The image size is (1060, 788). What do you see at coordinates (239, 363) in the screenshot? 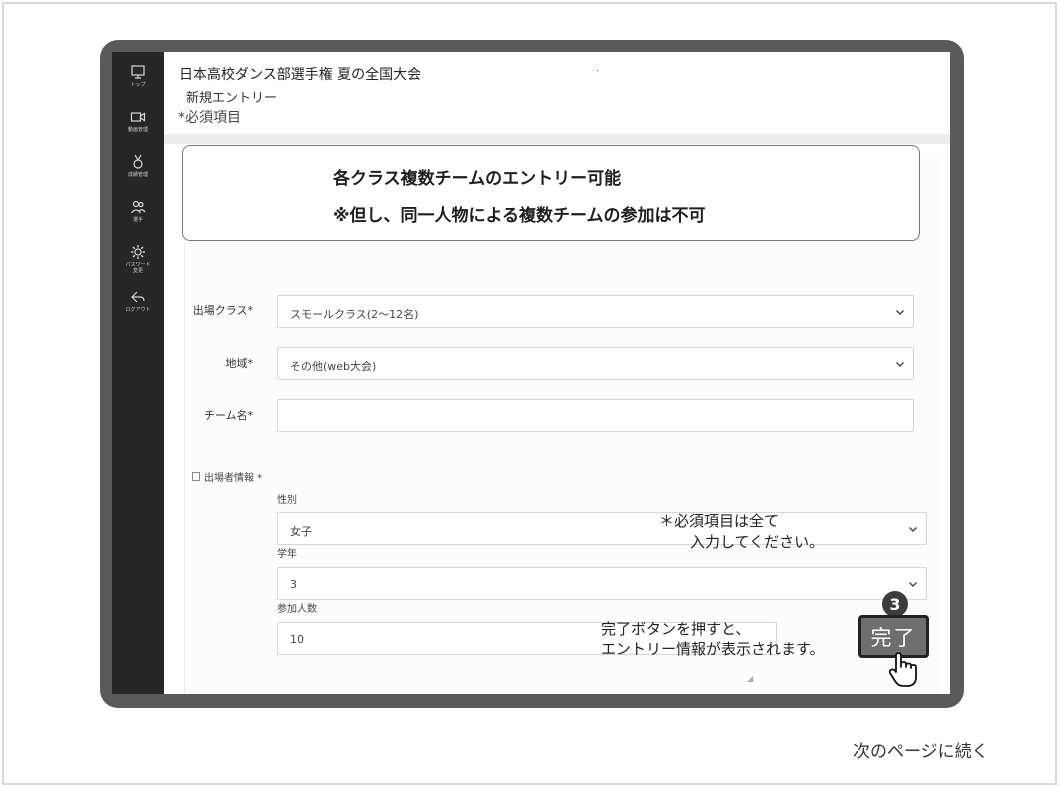
I see `region-label: 地域*` at bounding box center [239, 363].